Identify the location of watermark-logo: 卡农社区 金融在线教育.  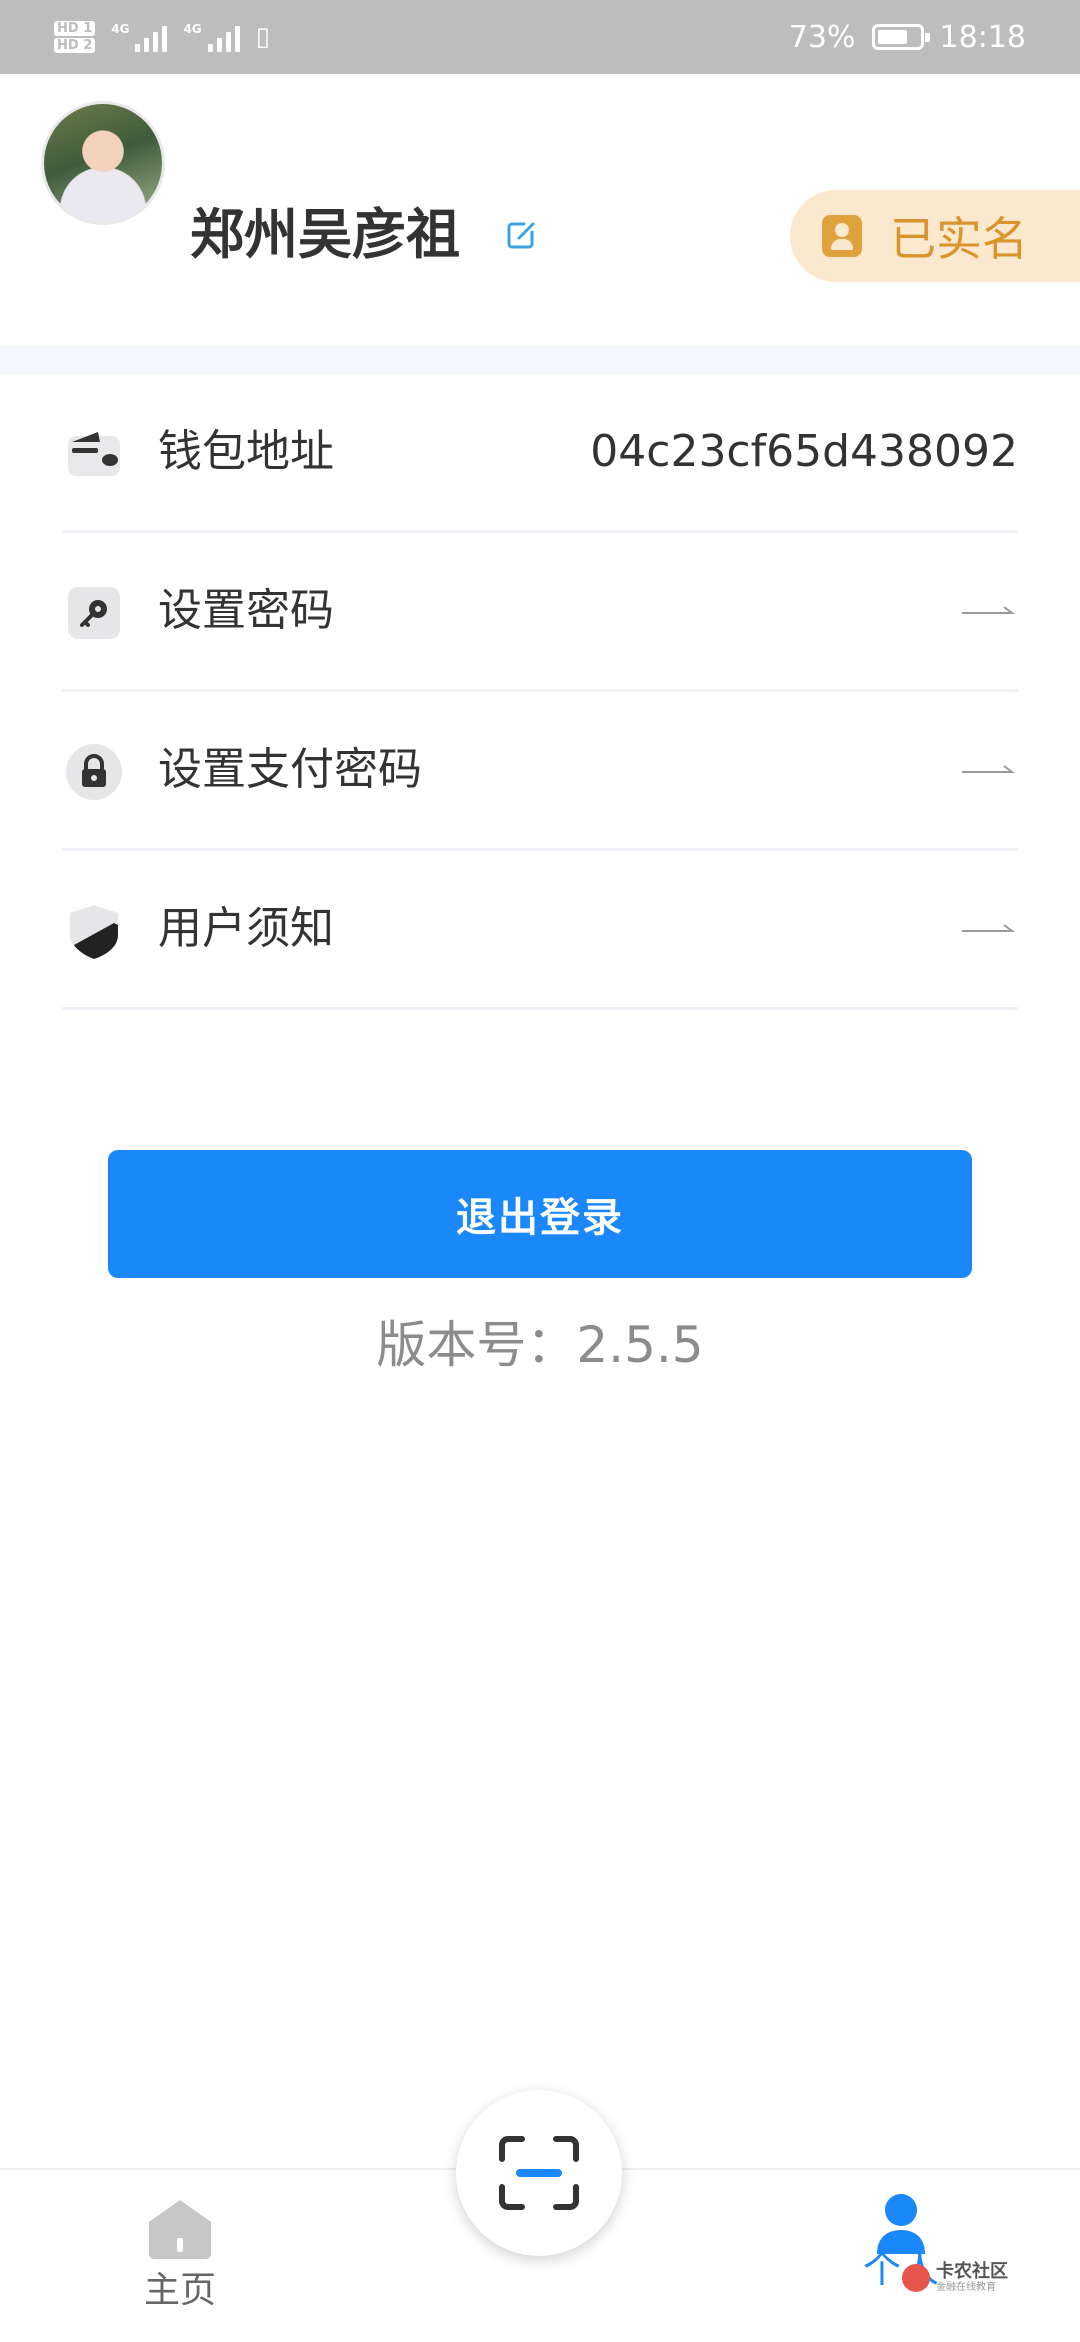
(962, 2278).